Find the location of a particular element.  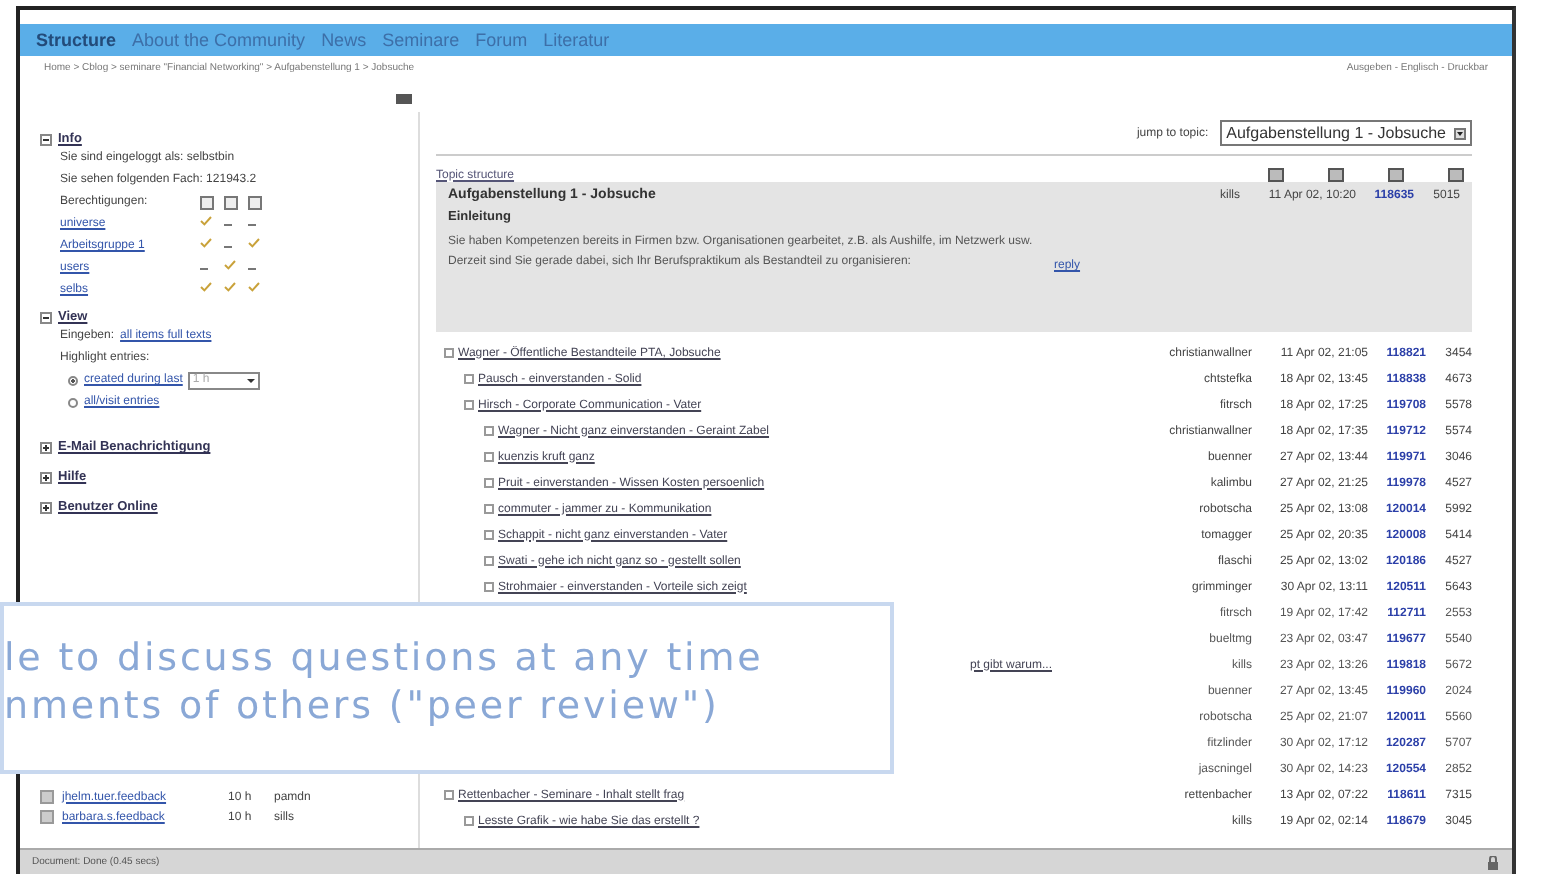

caption-text: le to discuss questions at any time is located at coordinates (385, 658).